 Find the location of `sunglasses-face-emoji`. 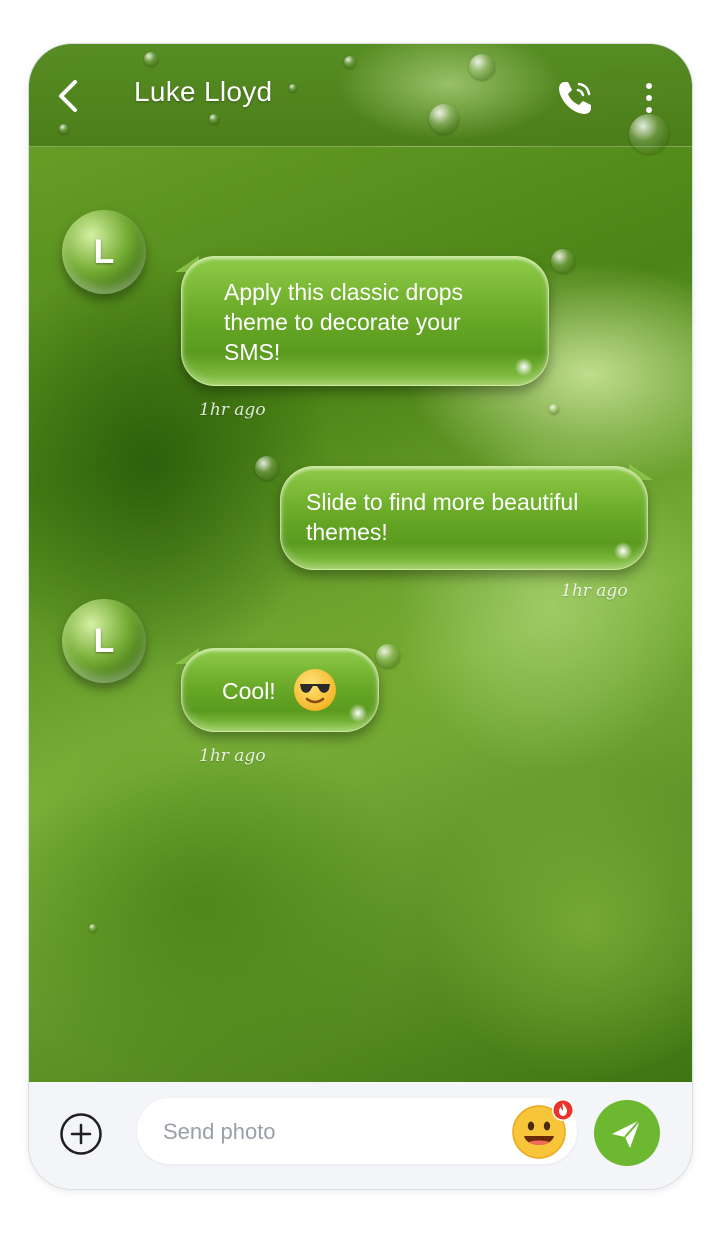

sunglasses-face-emoji is located at coordinates (315, 690).